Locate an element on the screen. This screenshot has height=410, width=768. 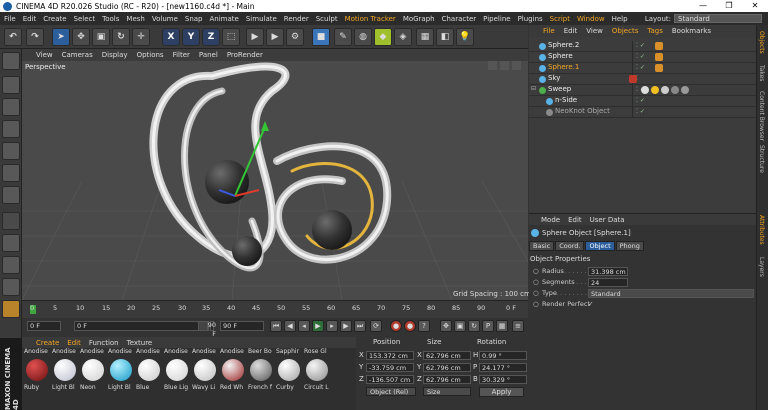
preview-range-start-field: 0 F is located at coordinates (141, 326).